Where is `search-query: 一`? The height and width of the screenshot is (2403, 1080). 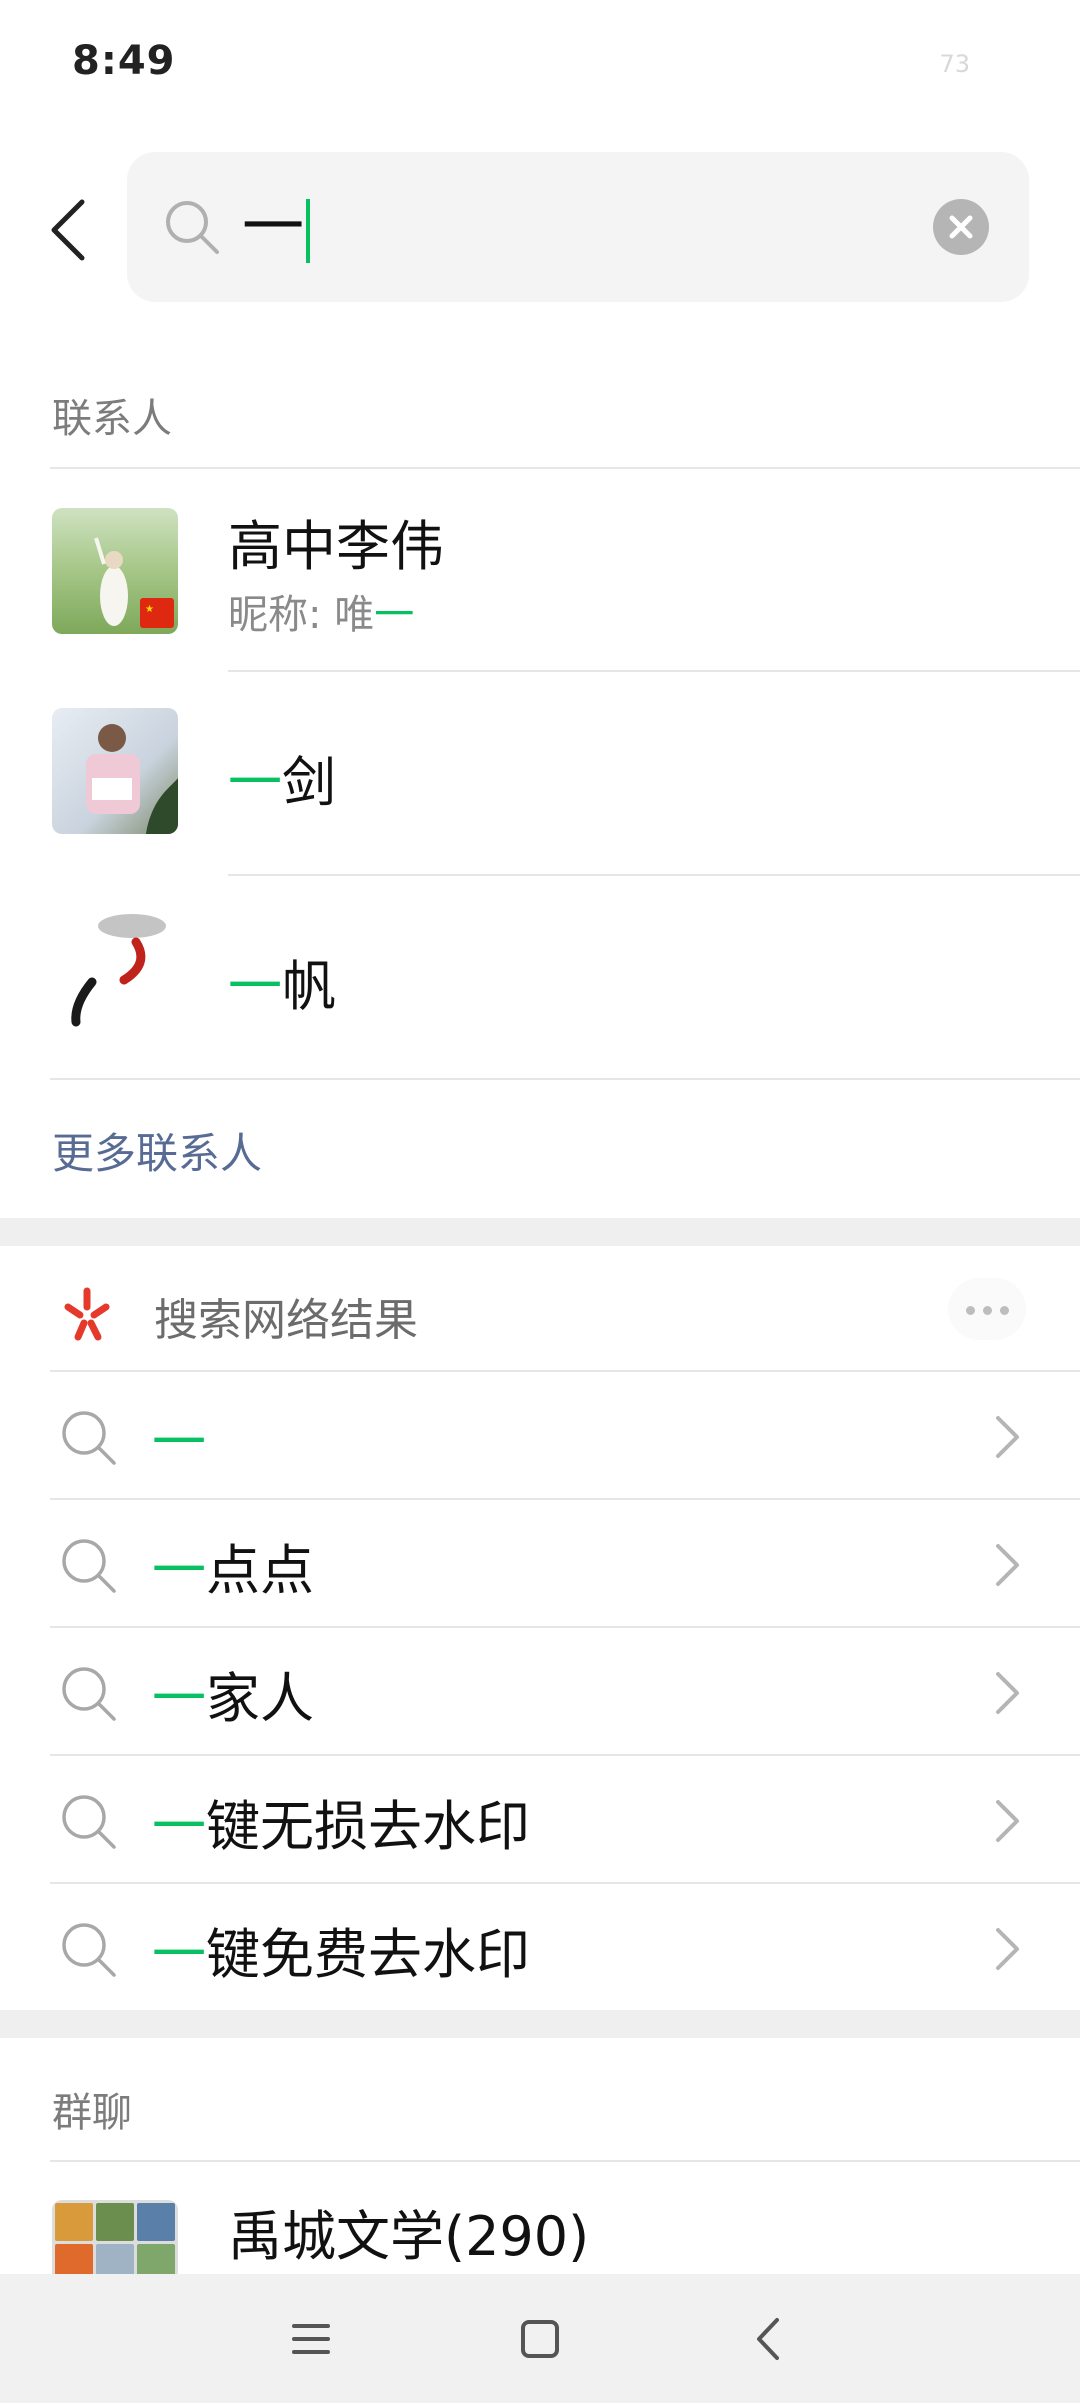 search-query: 一 is located at coordinates (276, 227).